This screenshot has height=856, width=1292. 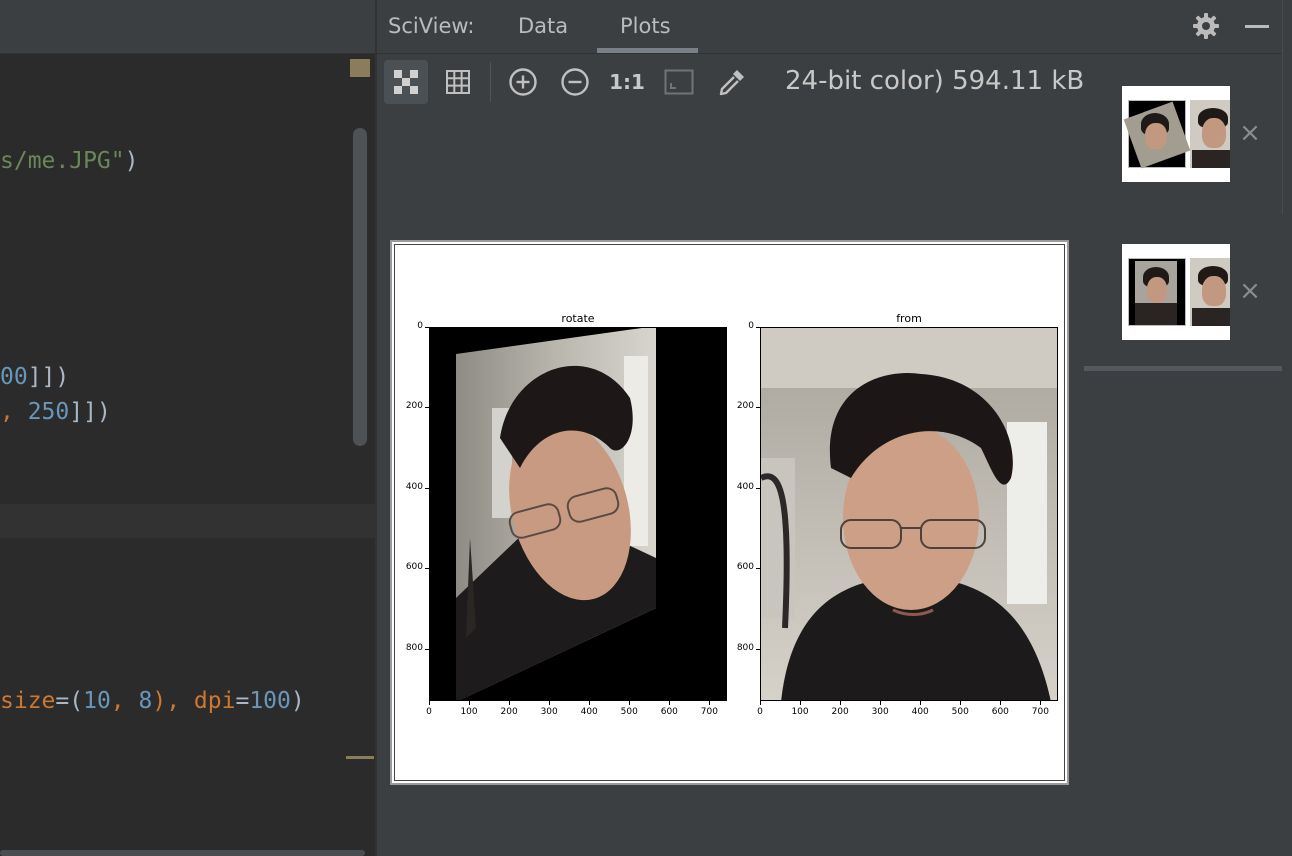 I want to click on error-stripe-marker, so click(x=360, y=757).